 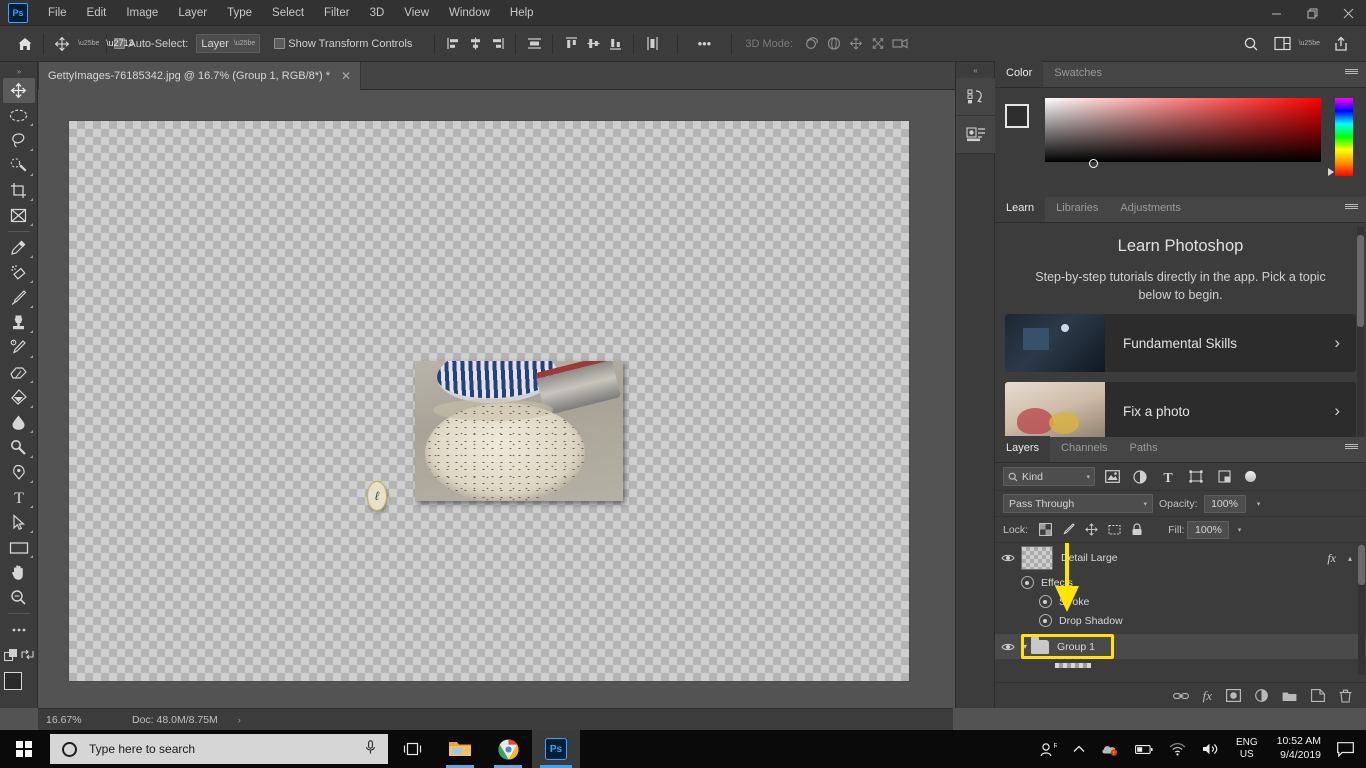 I want to click on battery-icon, so click(x=1144, y=749).